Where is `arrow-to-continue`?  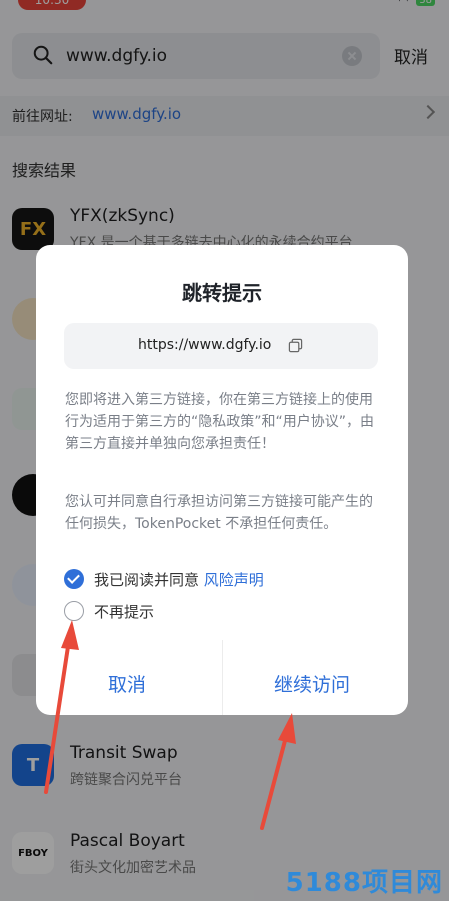
arrow-to-continue is located at coordinates (278, 771).